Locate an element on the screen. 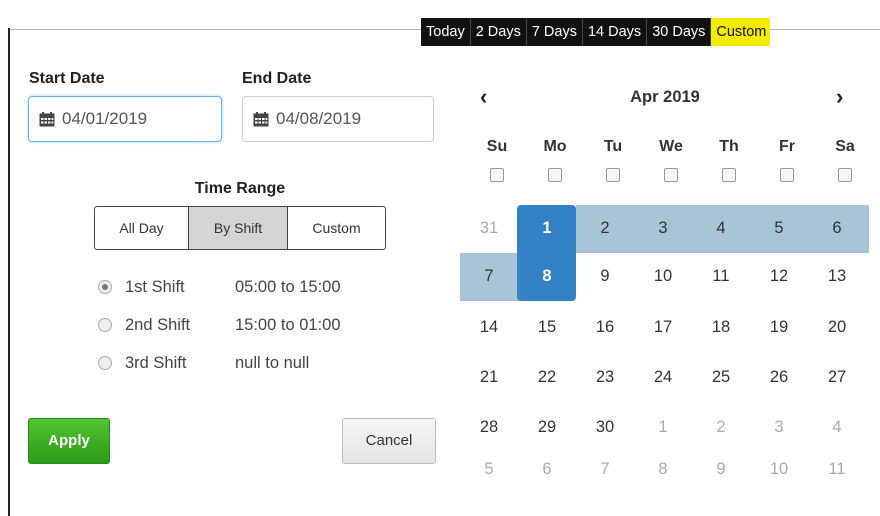 This screenshot has height=516, width=880. time-range-toggle: All Day By Shift Custom is located at coordinates (240, 228).